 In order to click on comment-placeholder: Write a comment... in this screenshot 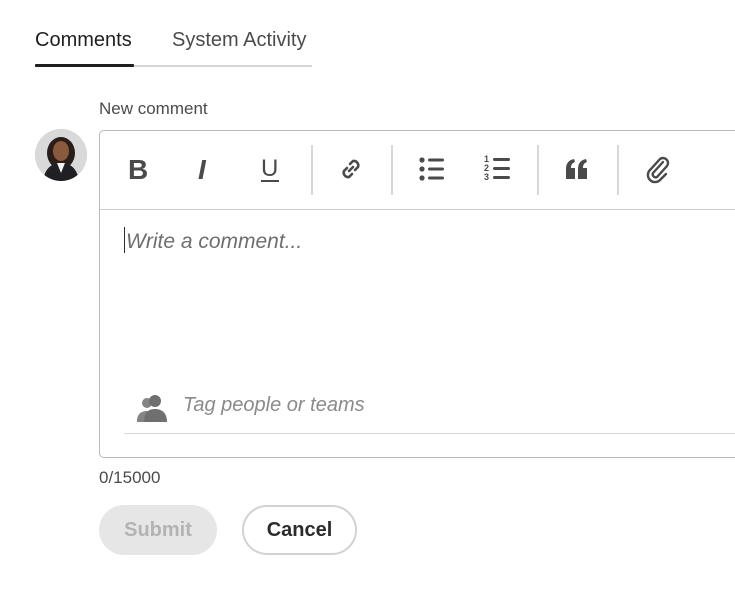, I will do `click(214, 241)`.